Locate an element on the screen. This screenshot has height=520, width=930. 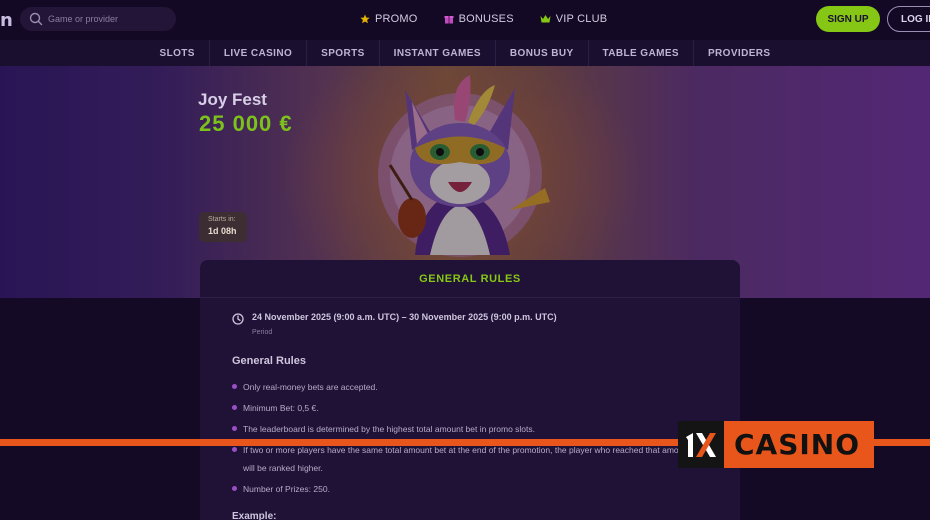
nav-bonuses: BONUSES is located at coordinates (479, 19).